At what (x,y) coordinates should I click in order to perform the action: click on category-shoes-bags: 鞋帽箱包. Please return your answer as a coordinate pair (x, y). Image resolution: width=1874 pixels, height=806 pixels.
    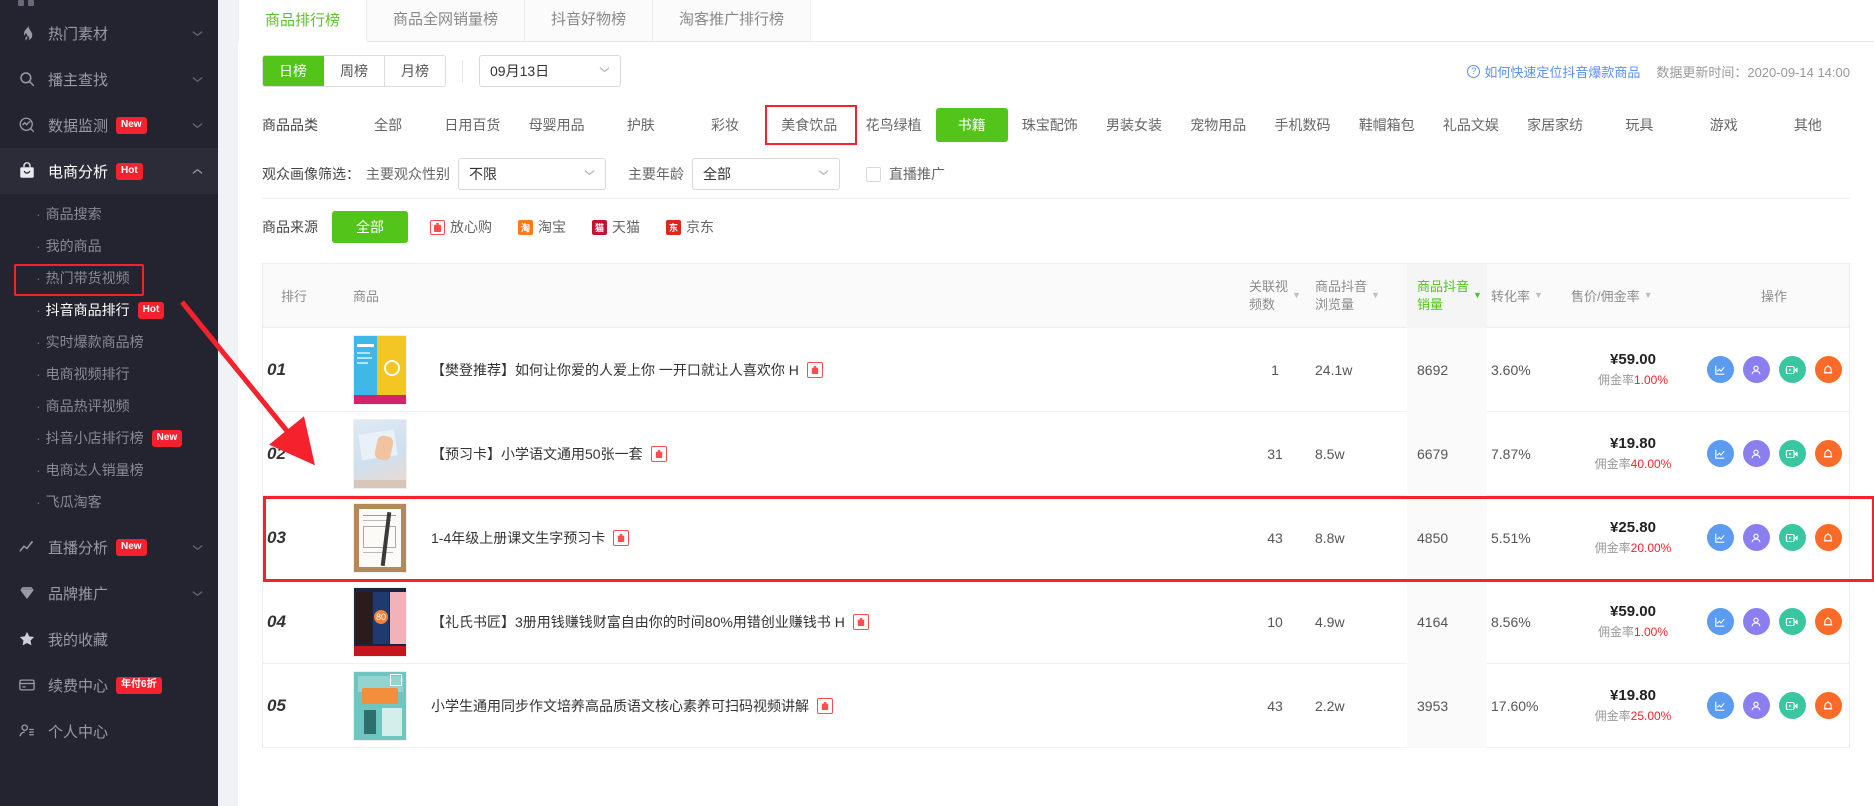
    Looking at the image, I should click on (1387, 125).